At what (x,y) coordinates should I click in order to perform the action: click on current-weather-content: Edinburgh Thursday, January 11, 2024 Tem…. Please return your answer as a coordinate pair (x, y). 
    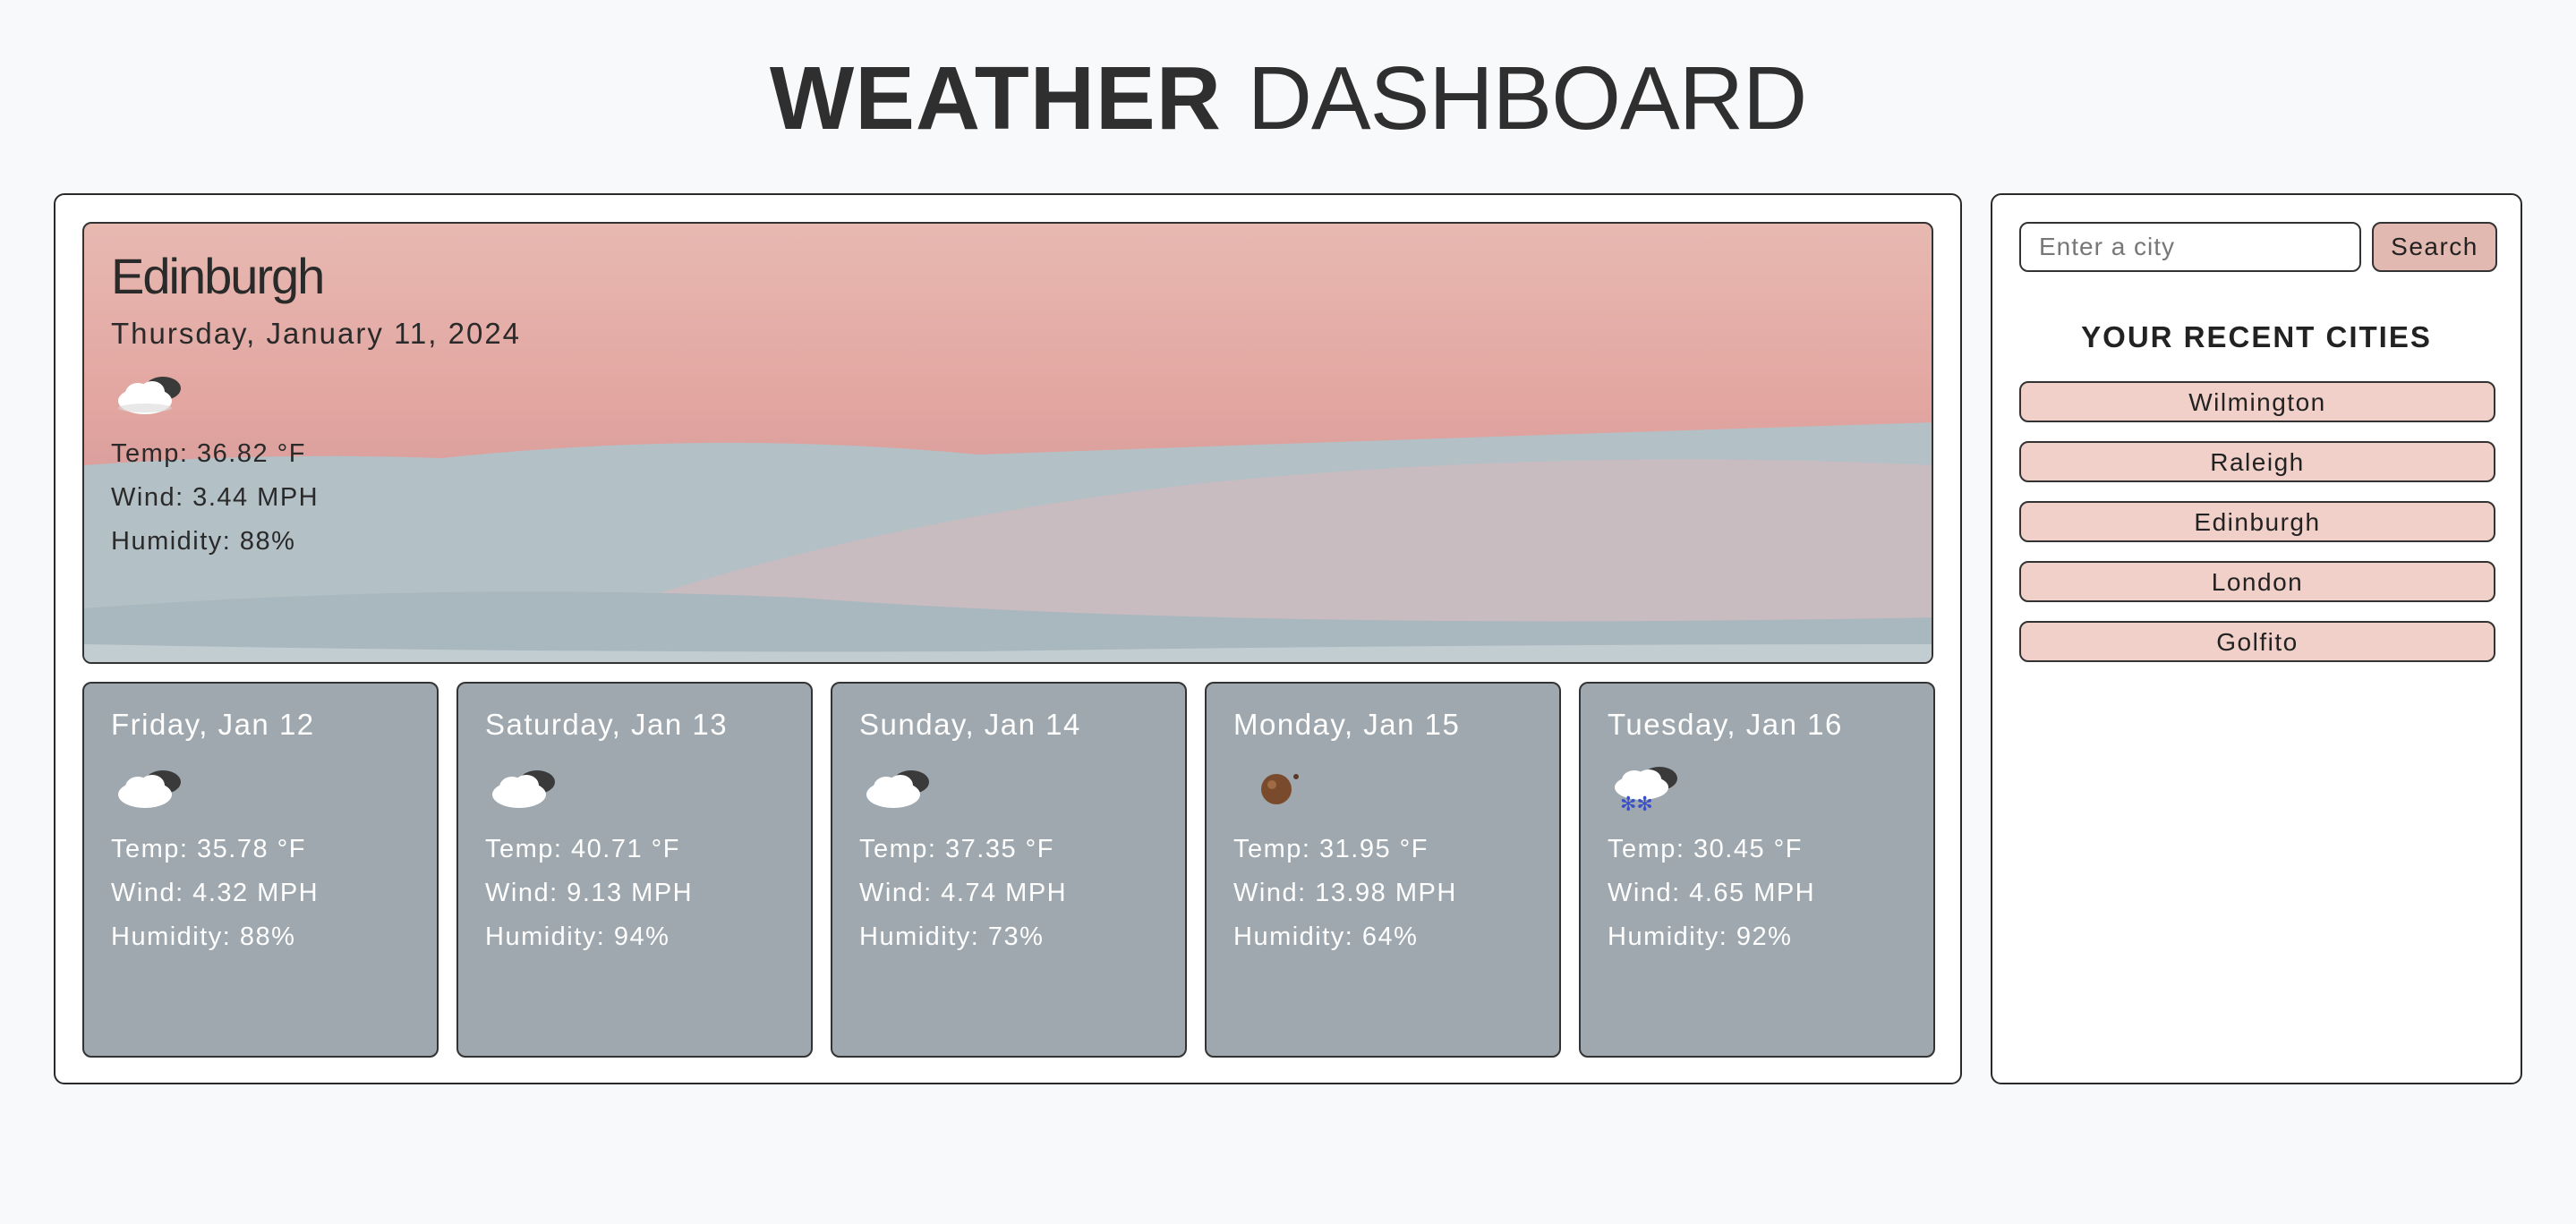
    Looking at the image, I should click on (316, 405).